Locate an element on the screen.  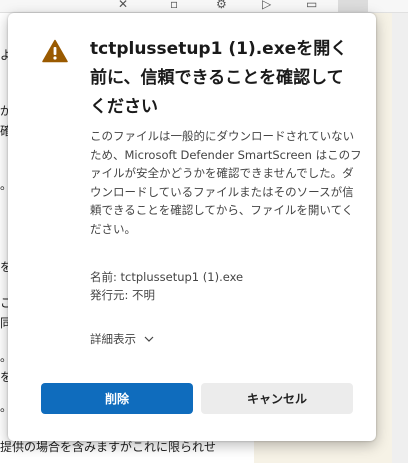
toolbar-icon-4: ▭ is located at coordinates (311, 5).